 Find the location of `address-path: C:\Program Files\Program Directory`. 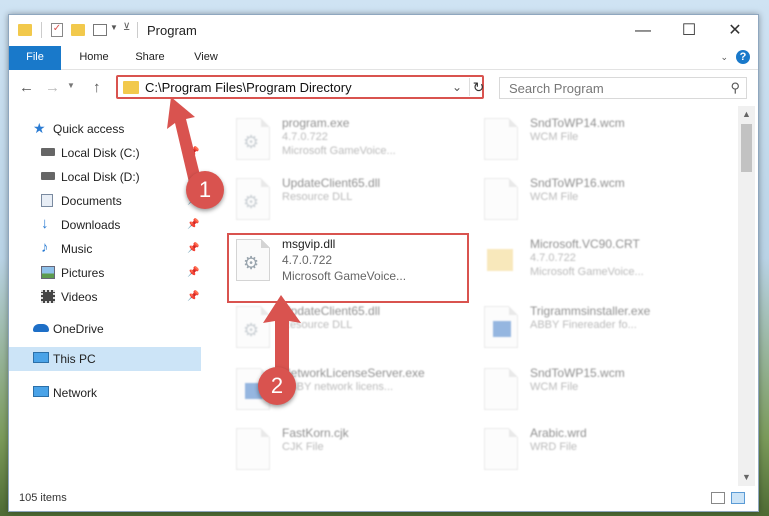

address-path: C:\Program Files\Program Directory is located at coordinates (248, 87).